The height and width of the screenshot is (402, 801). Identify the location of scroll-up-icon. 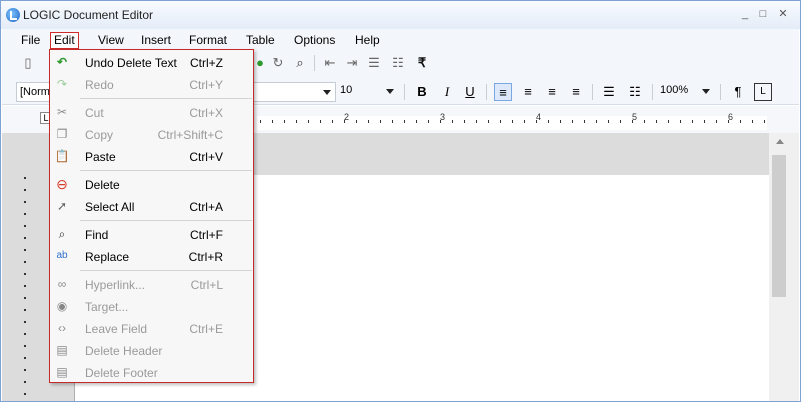
(780, 141).